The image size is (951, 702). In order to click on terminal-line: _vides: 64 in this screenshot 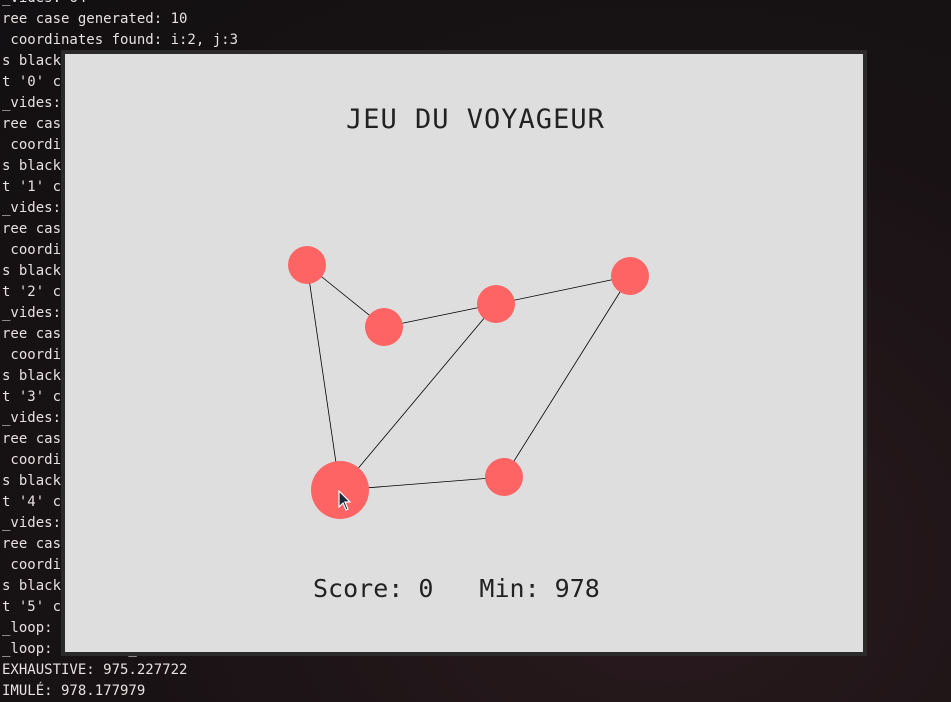, I will do `click(44, 4)`.